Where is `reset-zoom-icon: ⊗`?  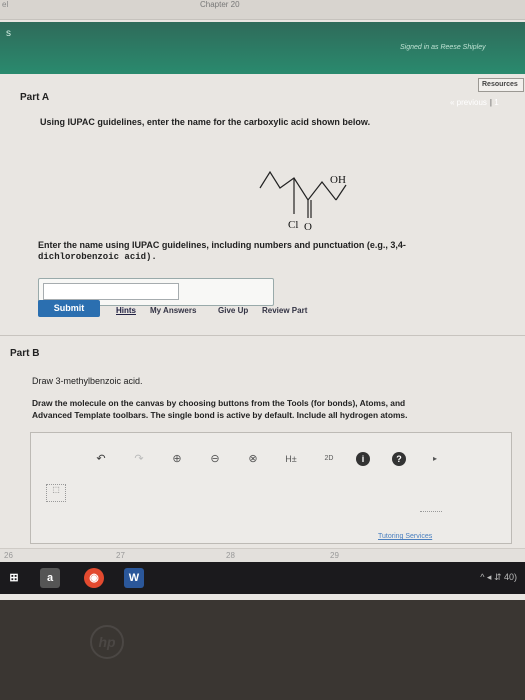 reset-zoom-icon: ⊗ is located at coordinates (253, 459).